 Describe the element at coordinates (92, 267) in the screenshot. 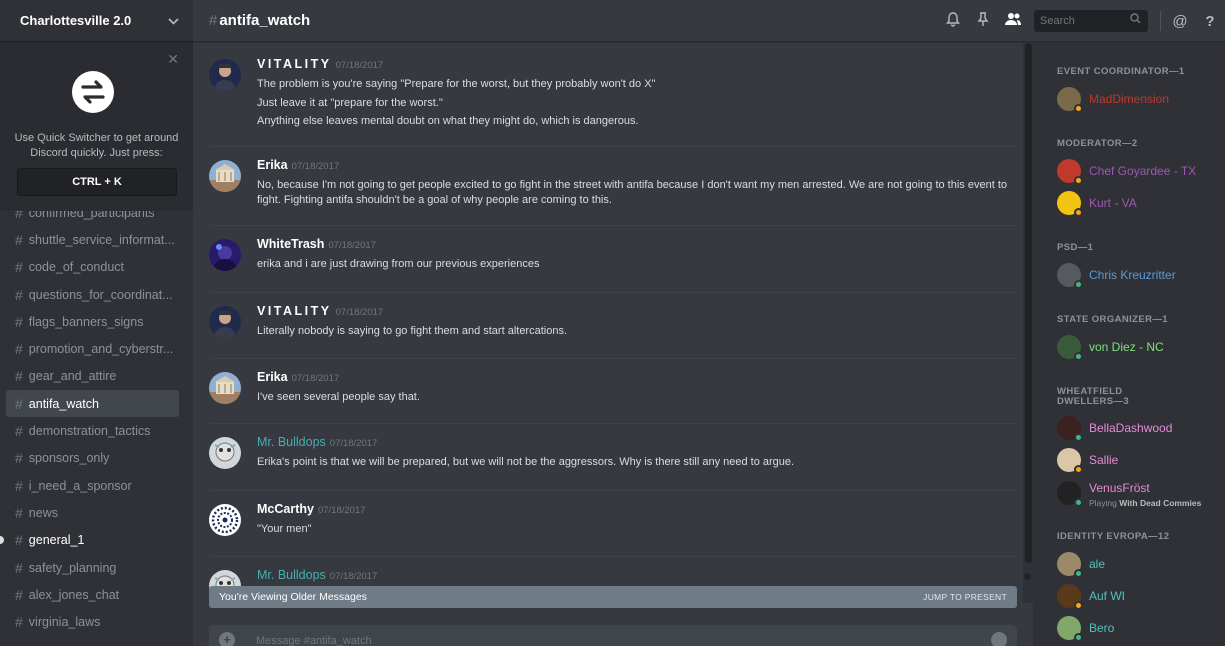

I see `channel-item: # code_of_conduct` at that location.